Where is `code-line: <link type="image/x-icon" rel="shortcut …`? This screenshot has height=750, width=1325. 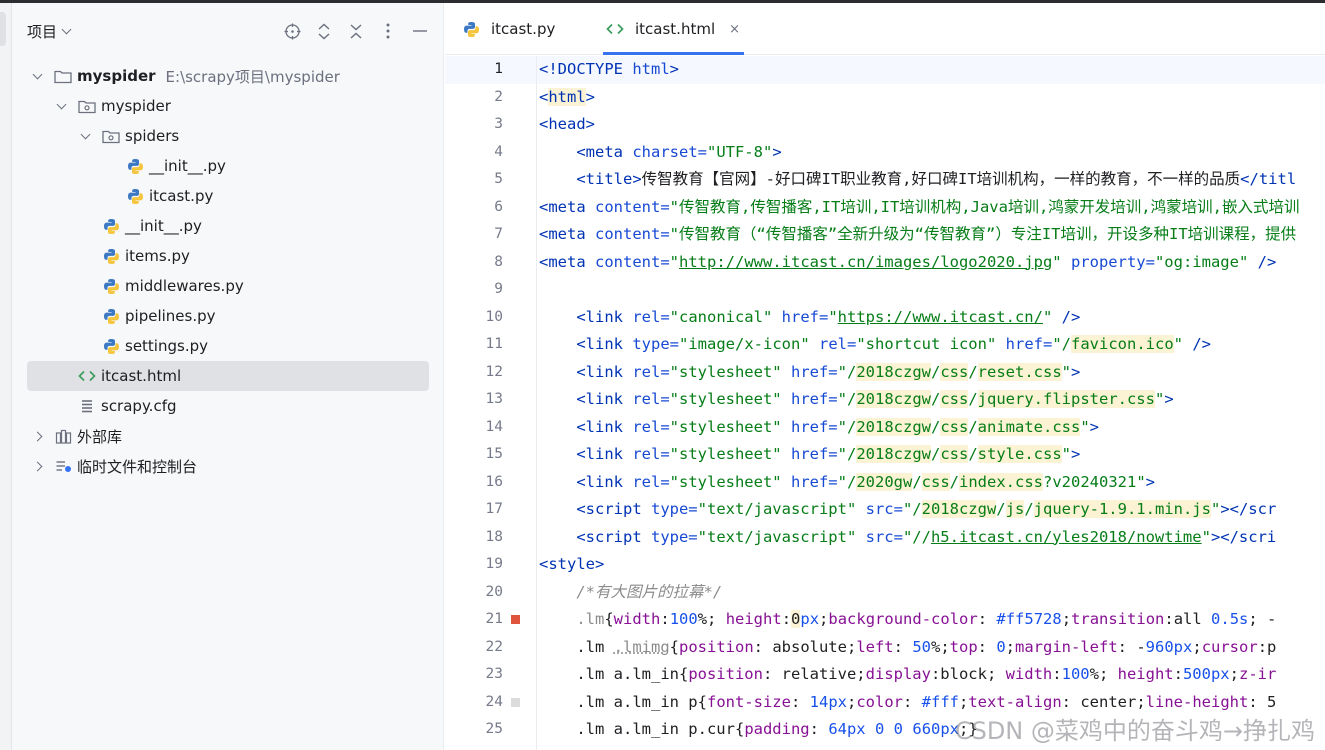 code-line: <link type="image/x-icon" rel="shortcut … is located at coordinates (894, 344).